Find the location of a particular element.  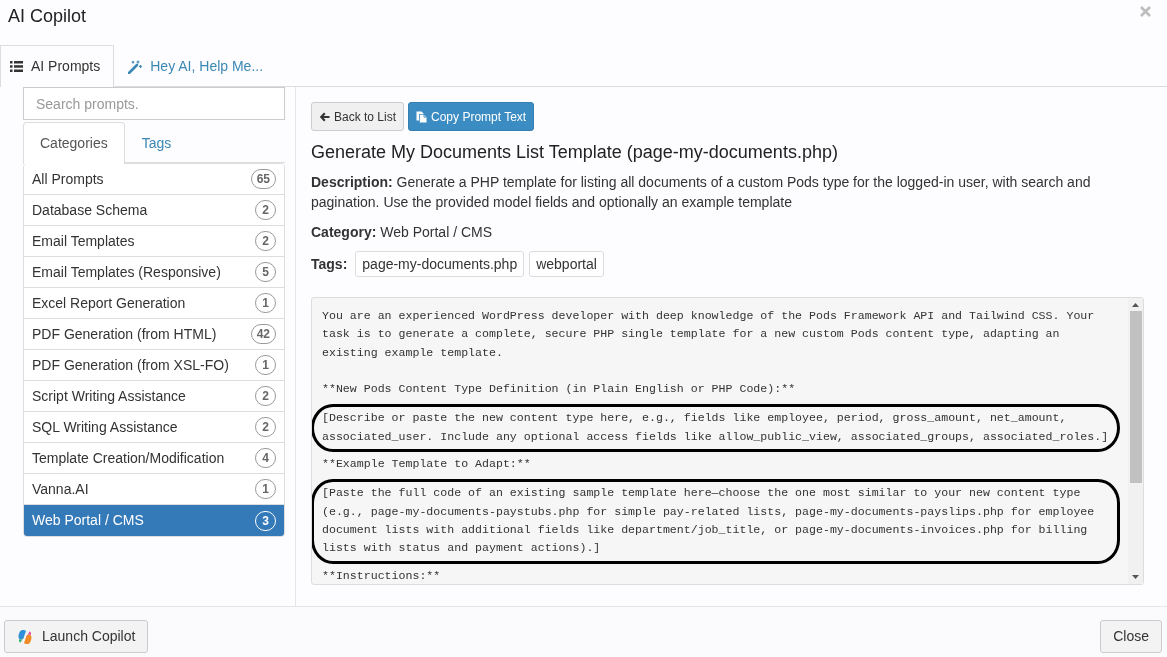

list-icon is located at coordinates (16, 66).